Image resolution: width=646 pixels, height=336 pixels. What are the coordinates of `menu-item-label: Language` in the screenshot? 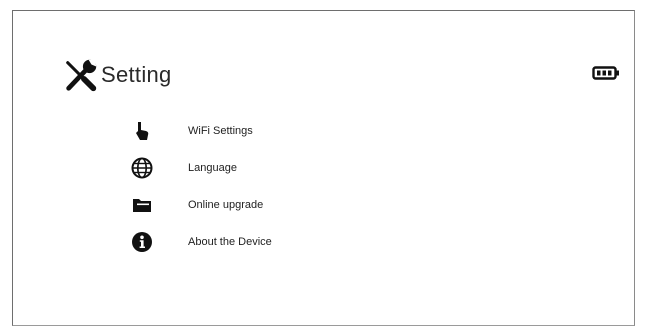 It's located at (212, 167).